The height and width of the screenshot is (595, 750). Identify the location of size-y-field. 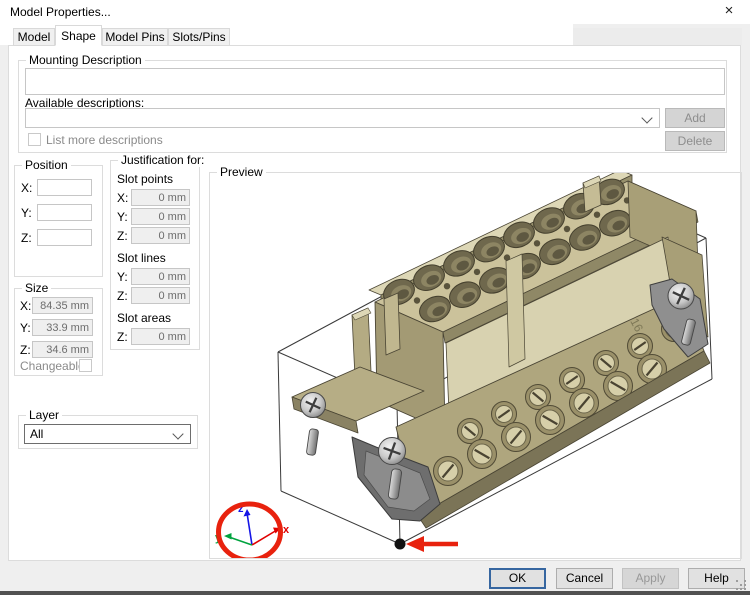
(62, 327).